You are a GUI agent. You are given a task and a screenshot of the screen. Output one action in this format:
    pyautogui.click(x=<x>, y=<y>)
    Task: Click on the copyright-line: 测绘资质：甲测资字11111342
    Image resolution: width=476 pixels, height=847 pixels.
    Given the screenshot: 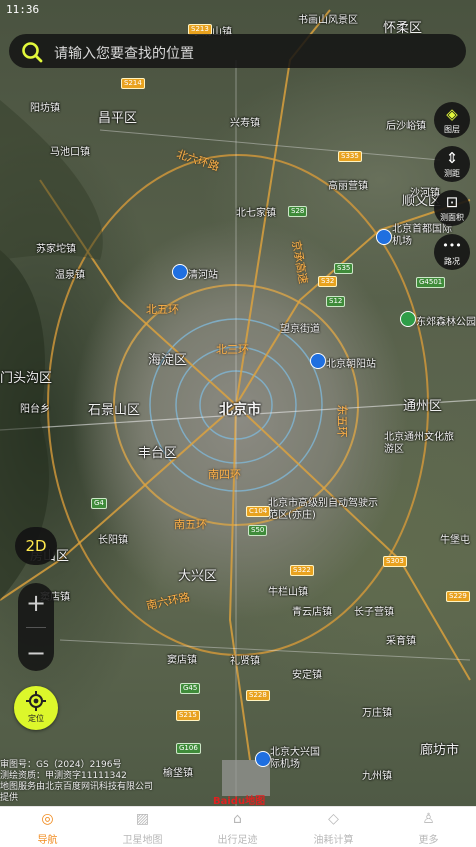 What is the action you would take?
    pyautogui.click(x=63, y=776)
    